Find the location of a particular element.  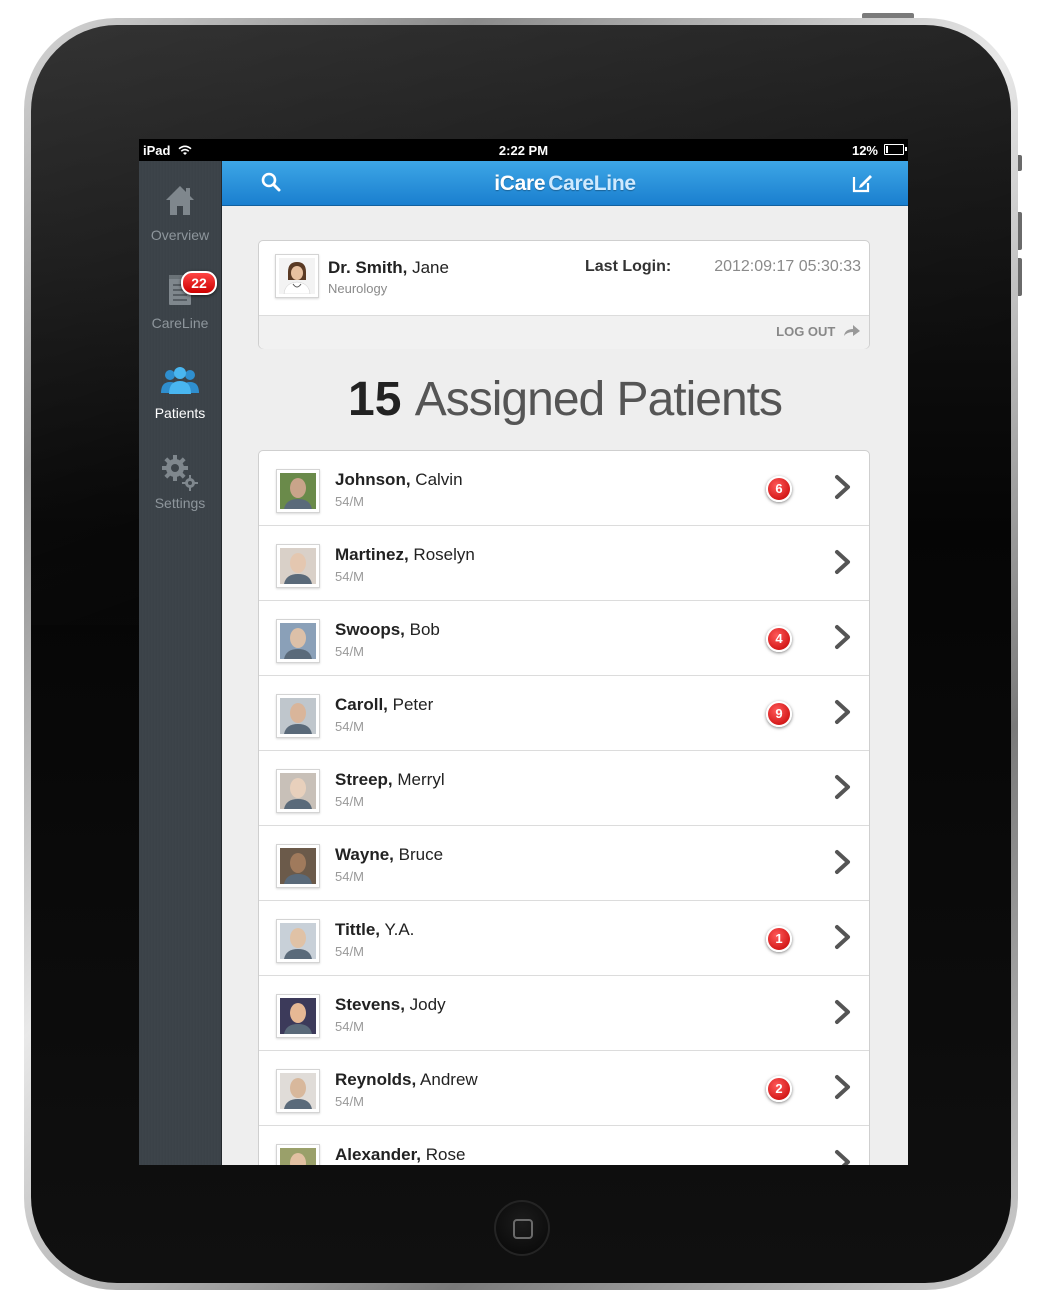

patient-name: Swoops, Bob is located at coordinates (387, 630).